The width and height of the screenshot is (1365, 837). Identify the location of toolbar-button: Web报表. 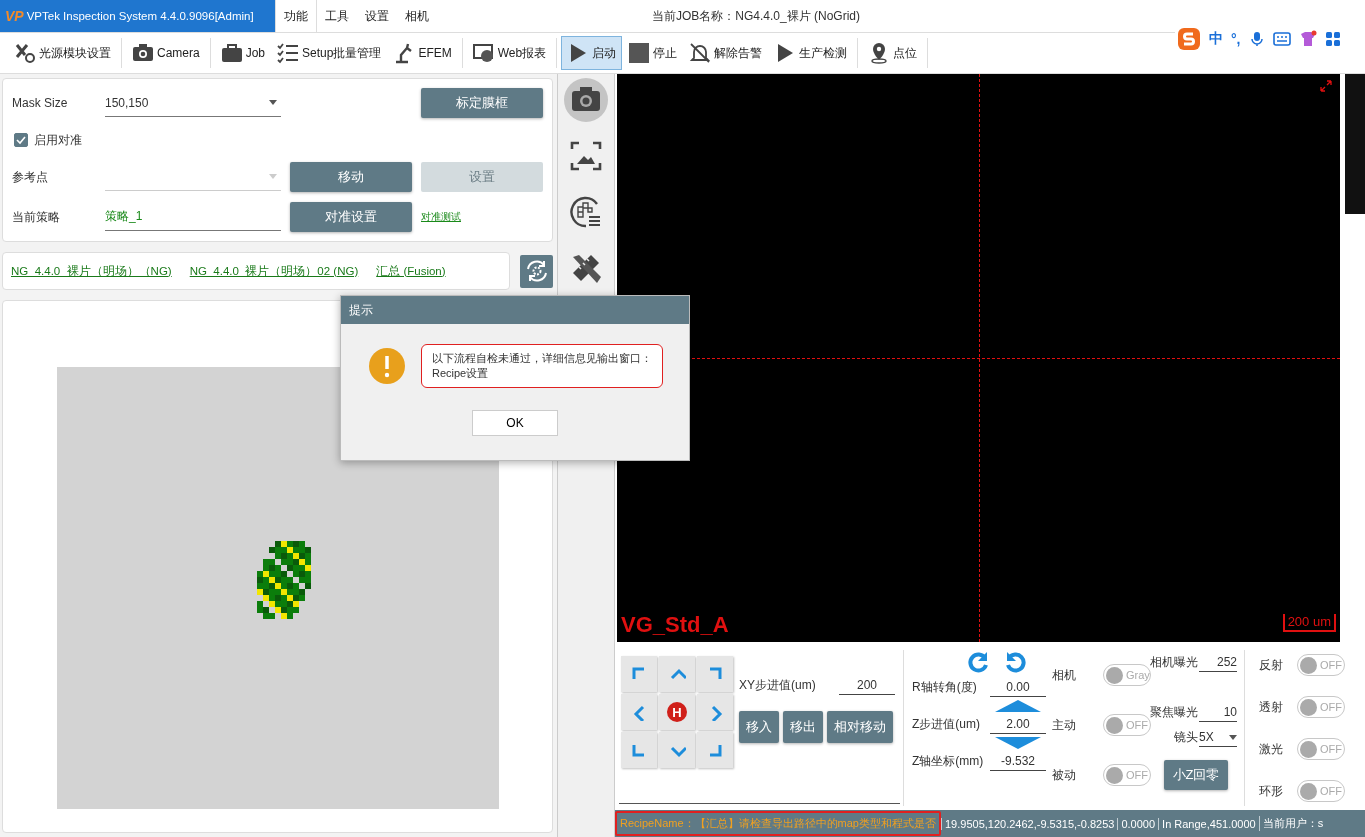
(509, 53).